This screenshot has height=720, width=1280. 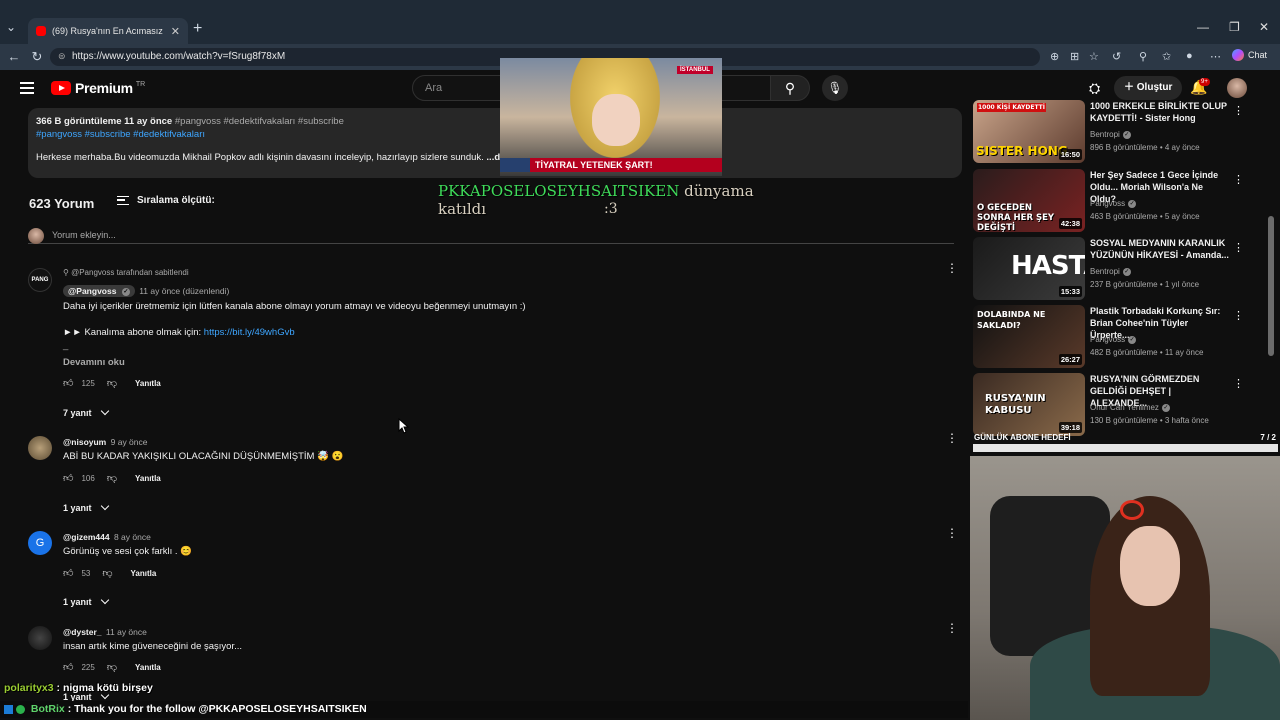 What do you see at coordinates (40, 638) in the screenshot?
I see `dyster-avatar` at bounding box center [40, 638].